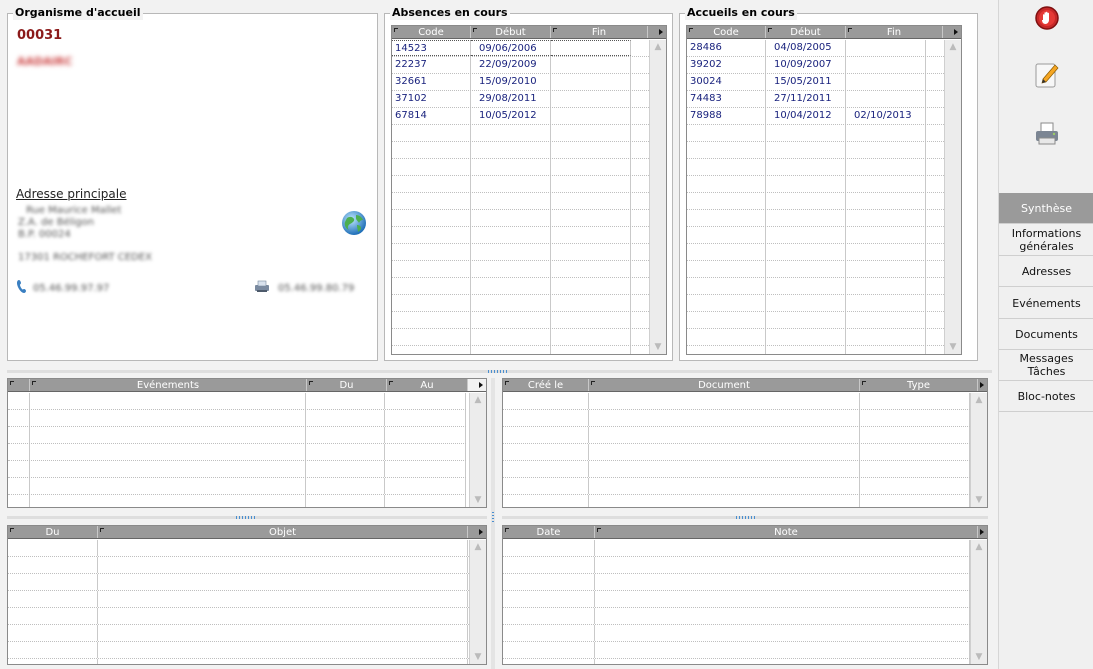  I want to click on notes-grid: Date Note ▲ ▼, so click(745, 595).